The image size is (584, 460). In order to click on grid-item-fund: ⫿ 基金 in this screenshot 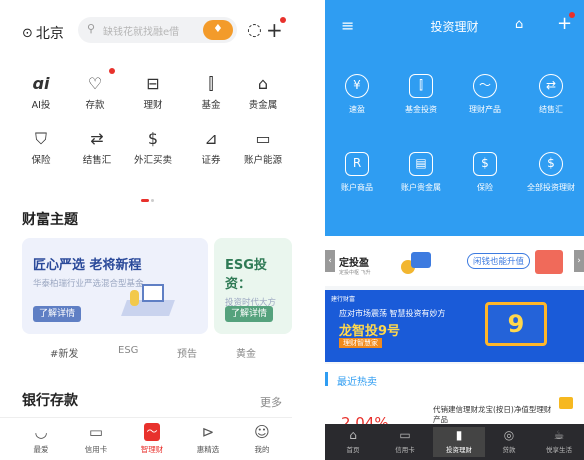, I will do `click(211, 92)`.